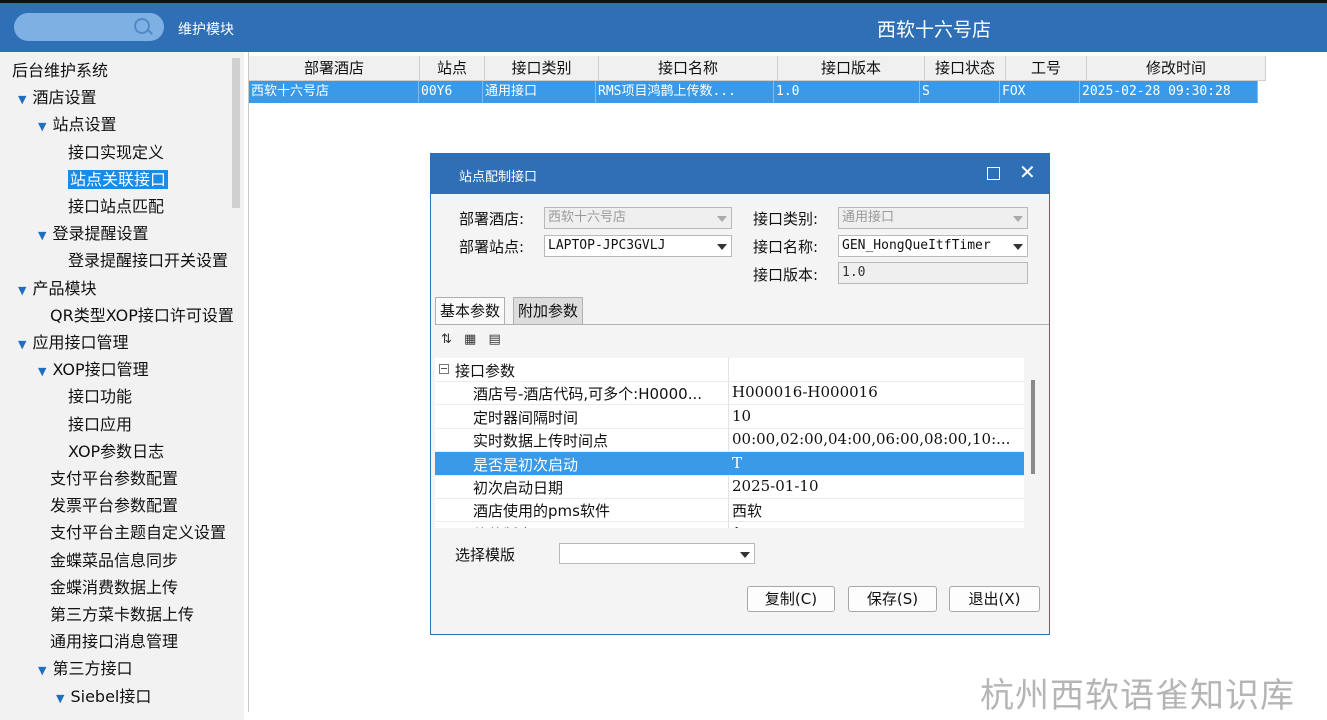 This screenshot has height=720, width=1327. What do you see at coordinates (103, 696) in the screenshot?
I see `sidebar-item: ▼ Siebel接口` at bounding box center [103, 696].